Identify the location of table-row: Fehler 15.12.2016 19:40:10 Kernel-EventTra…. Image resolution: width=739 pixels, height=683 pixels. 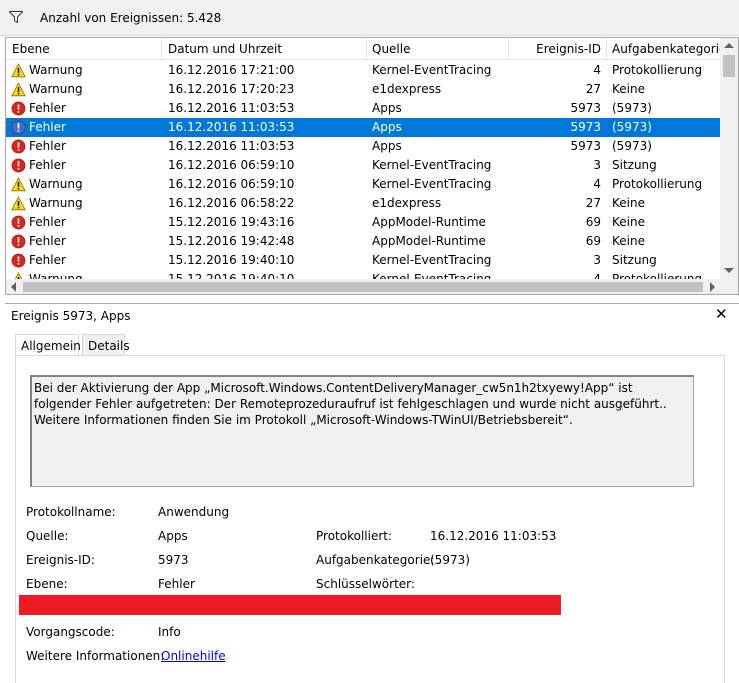
(363, 260).